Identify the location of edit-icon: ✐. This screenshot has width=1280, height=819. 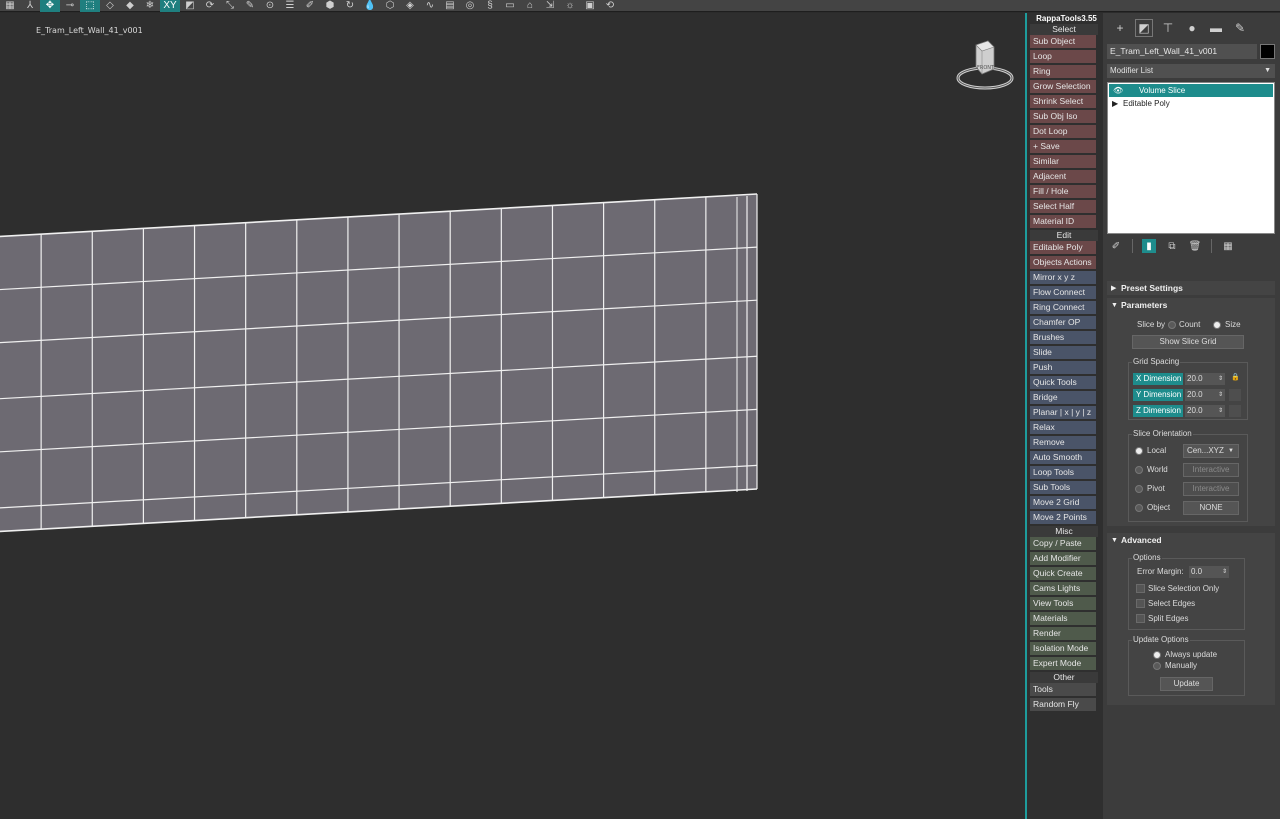
(310, 6).